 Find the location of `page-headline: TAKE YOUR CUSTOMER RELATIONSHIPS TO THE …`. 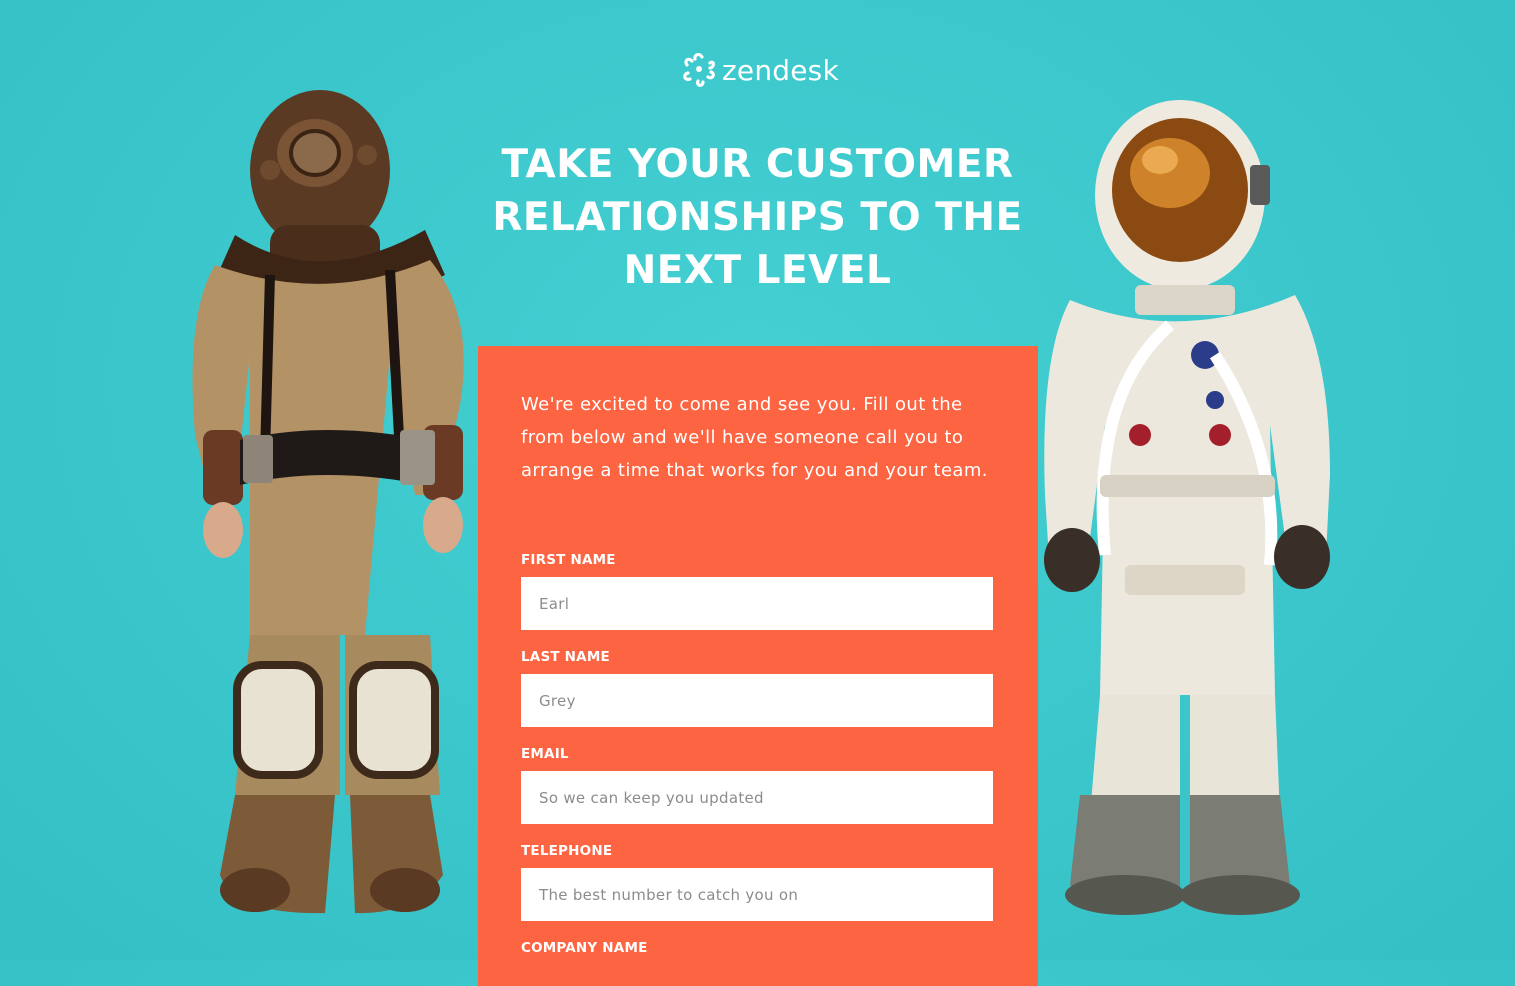

page-headline: TAKE YOUR CUSTOMER RELATIONSHIPS TO THE … is located at coordinates (757, 217).